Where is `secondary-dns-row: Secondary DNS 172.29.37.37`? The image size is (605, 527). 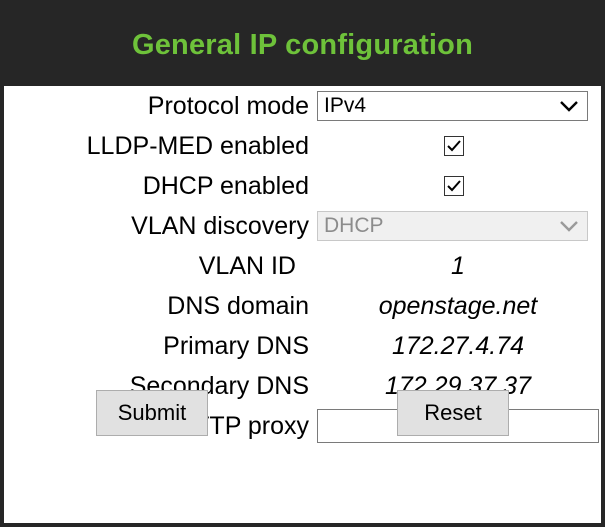 secondary-dns-row: Secondary DNS 172.29.37.37 is located at coordinates (302, 386).